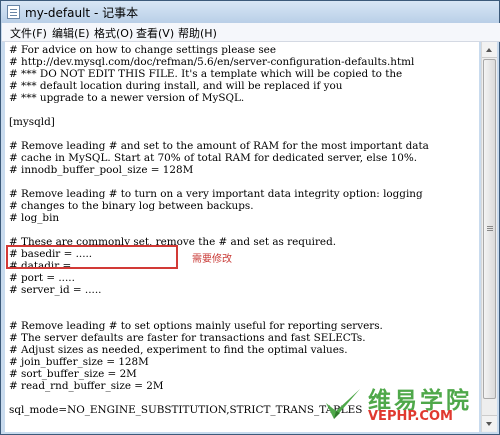  I want to click on watermark-logo-icon, so click(343, 404).